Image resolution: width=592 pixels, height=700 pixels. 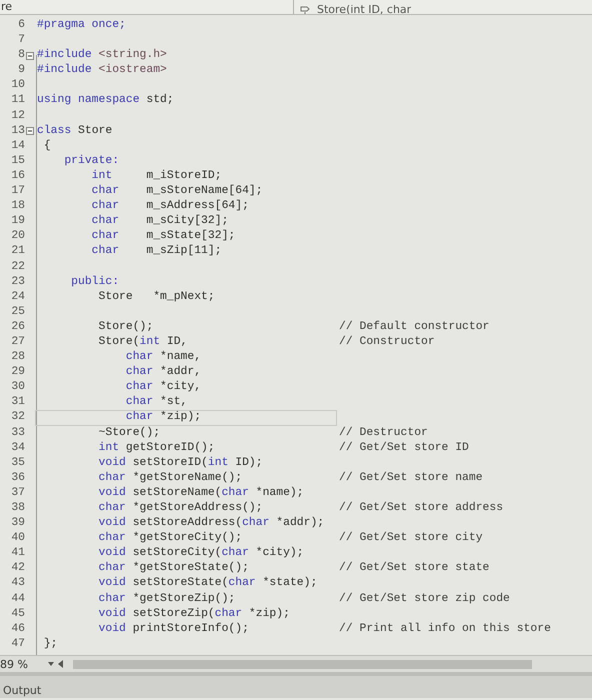 What do you see at coordinates (21, 25) in the screenshot?
I see `line-number: 6` at bounding box center [21, 25].